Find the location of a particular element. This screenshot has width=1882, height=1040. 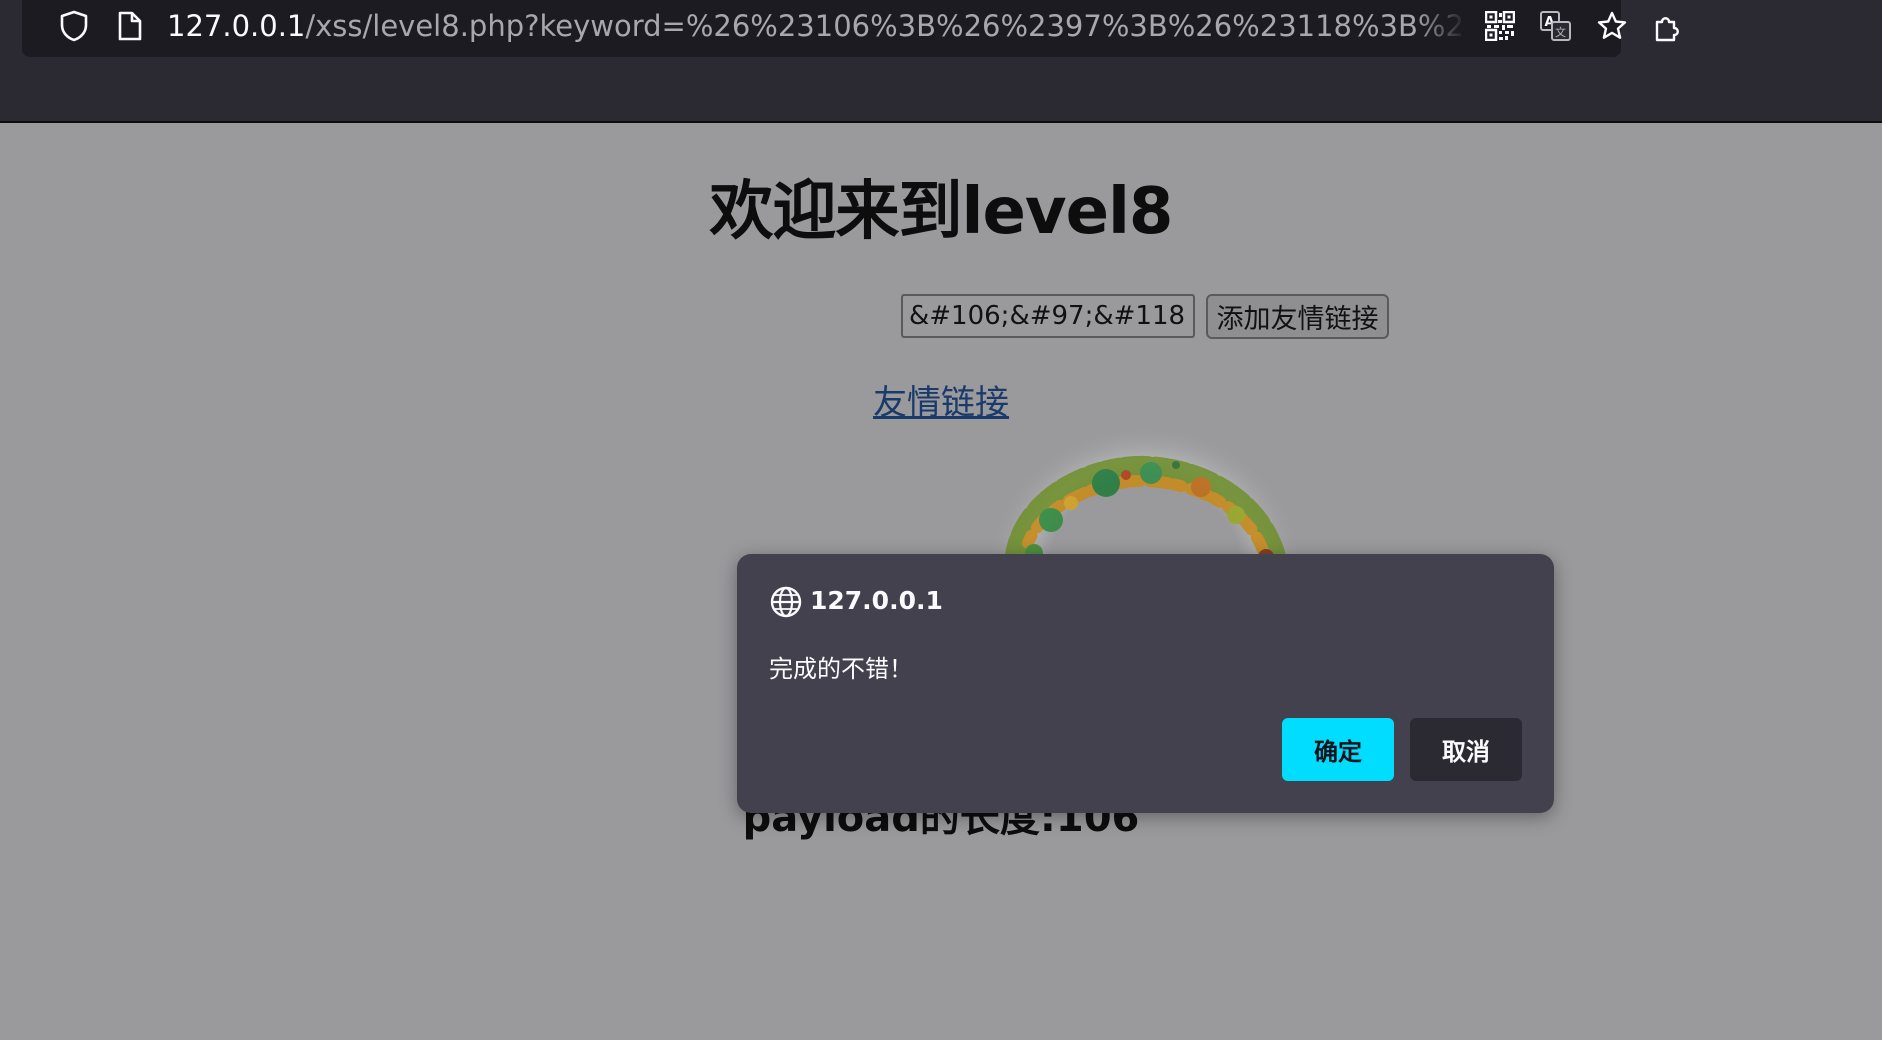

ok-button: 确定 is located at coordinates (1338, 749).